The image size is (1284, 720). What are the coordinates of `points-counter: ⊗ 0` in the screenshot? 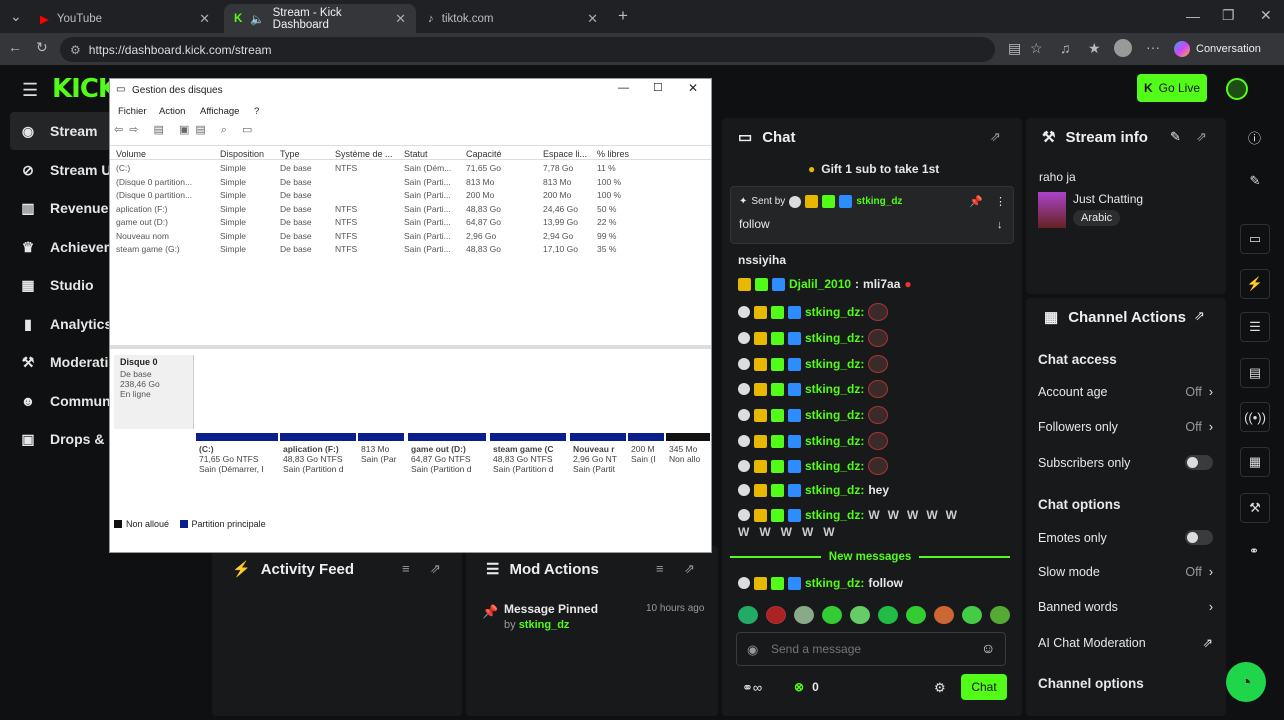 It's located at (806, 687).